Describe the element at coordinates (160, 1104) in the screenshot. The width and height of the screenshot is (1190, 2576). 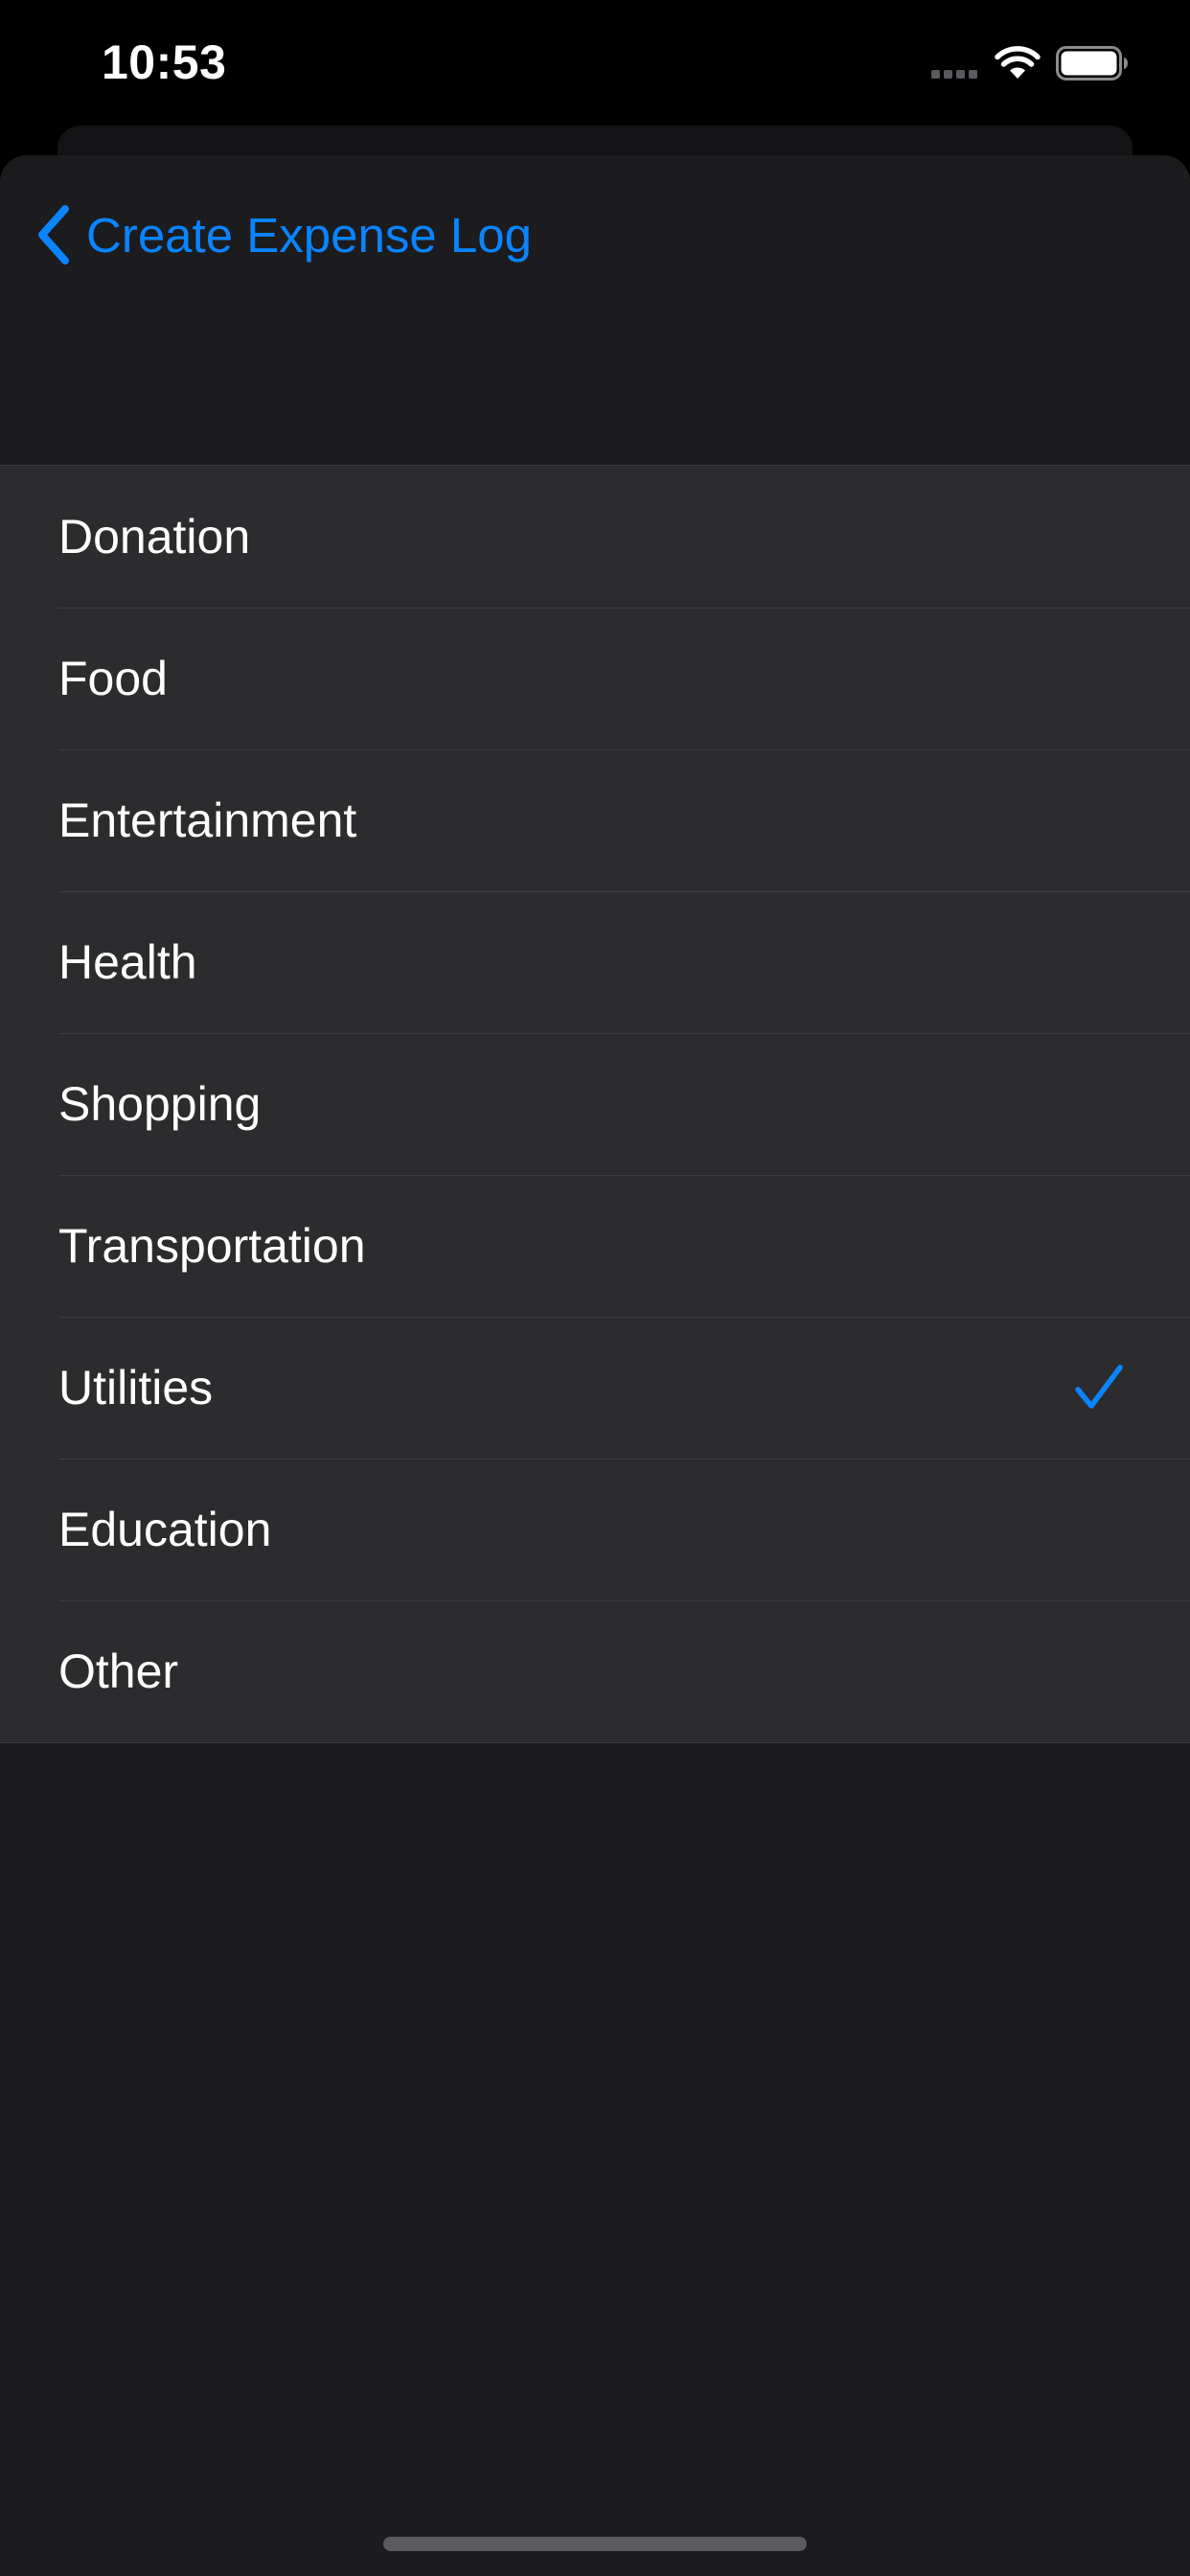
I see `category-label: Shopping` at that location.